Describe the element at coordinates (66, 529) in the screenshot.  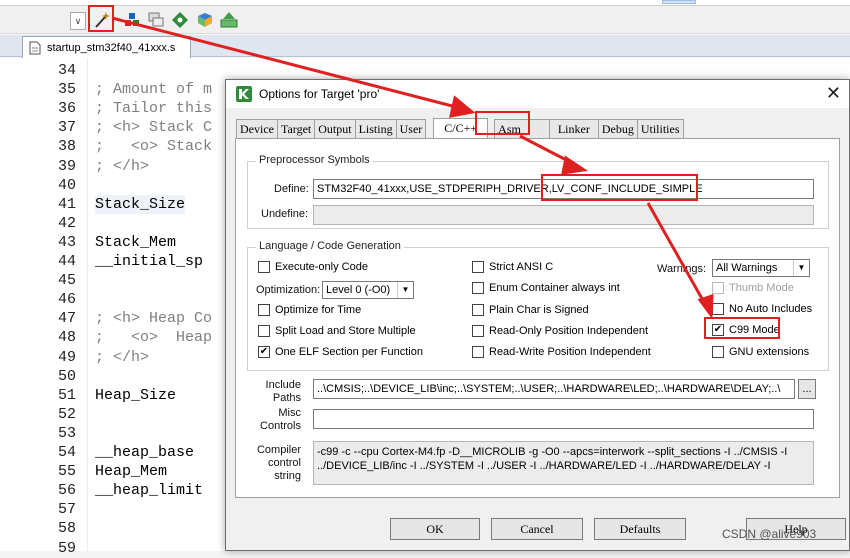
I see `line-number: 58` at that location.